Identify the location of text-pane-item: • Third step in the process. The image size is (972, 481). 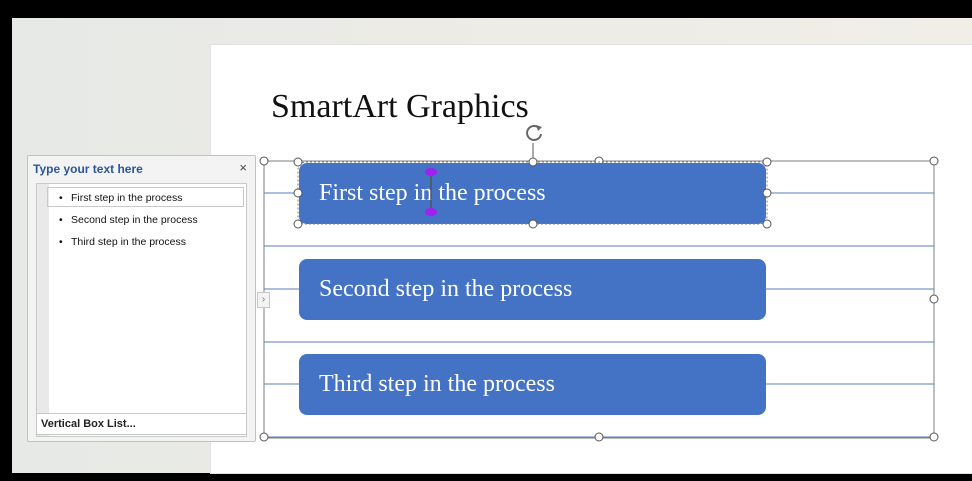
(122, 242).